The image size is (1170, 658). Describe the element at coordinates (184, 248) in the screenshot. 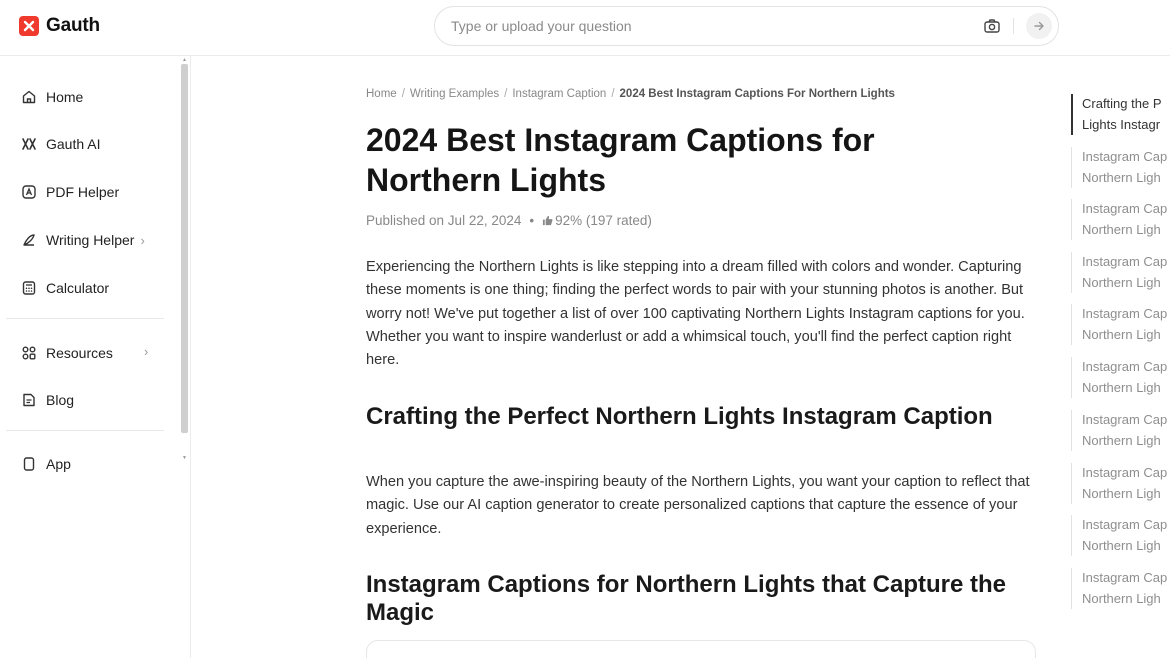

I see `sidebar-scrollbar` at that location.